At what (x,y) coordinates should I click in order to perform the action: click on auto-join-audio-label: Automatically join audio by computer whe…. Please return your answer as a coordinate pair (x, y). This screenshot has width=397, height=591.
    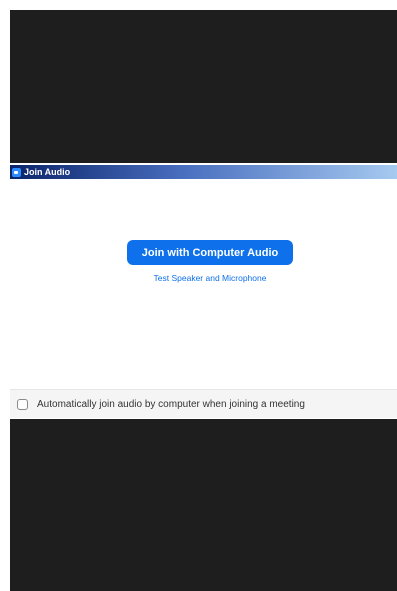
    Looking at the image, I should click on (171, 404).